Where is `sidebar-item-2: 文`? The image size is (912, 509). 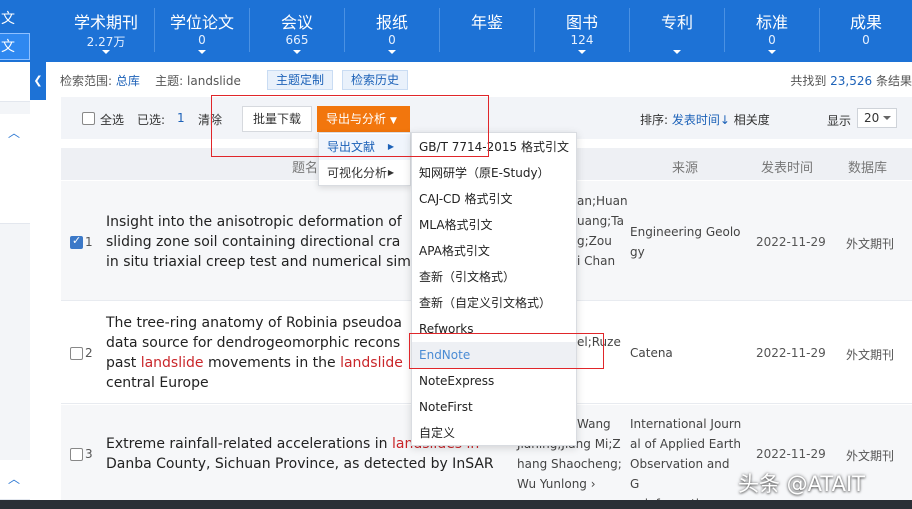 sidebar-item-2: 文 is located at coordinates (15, 46).